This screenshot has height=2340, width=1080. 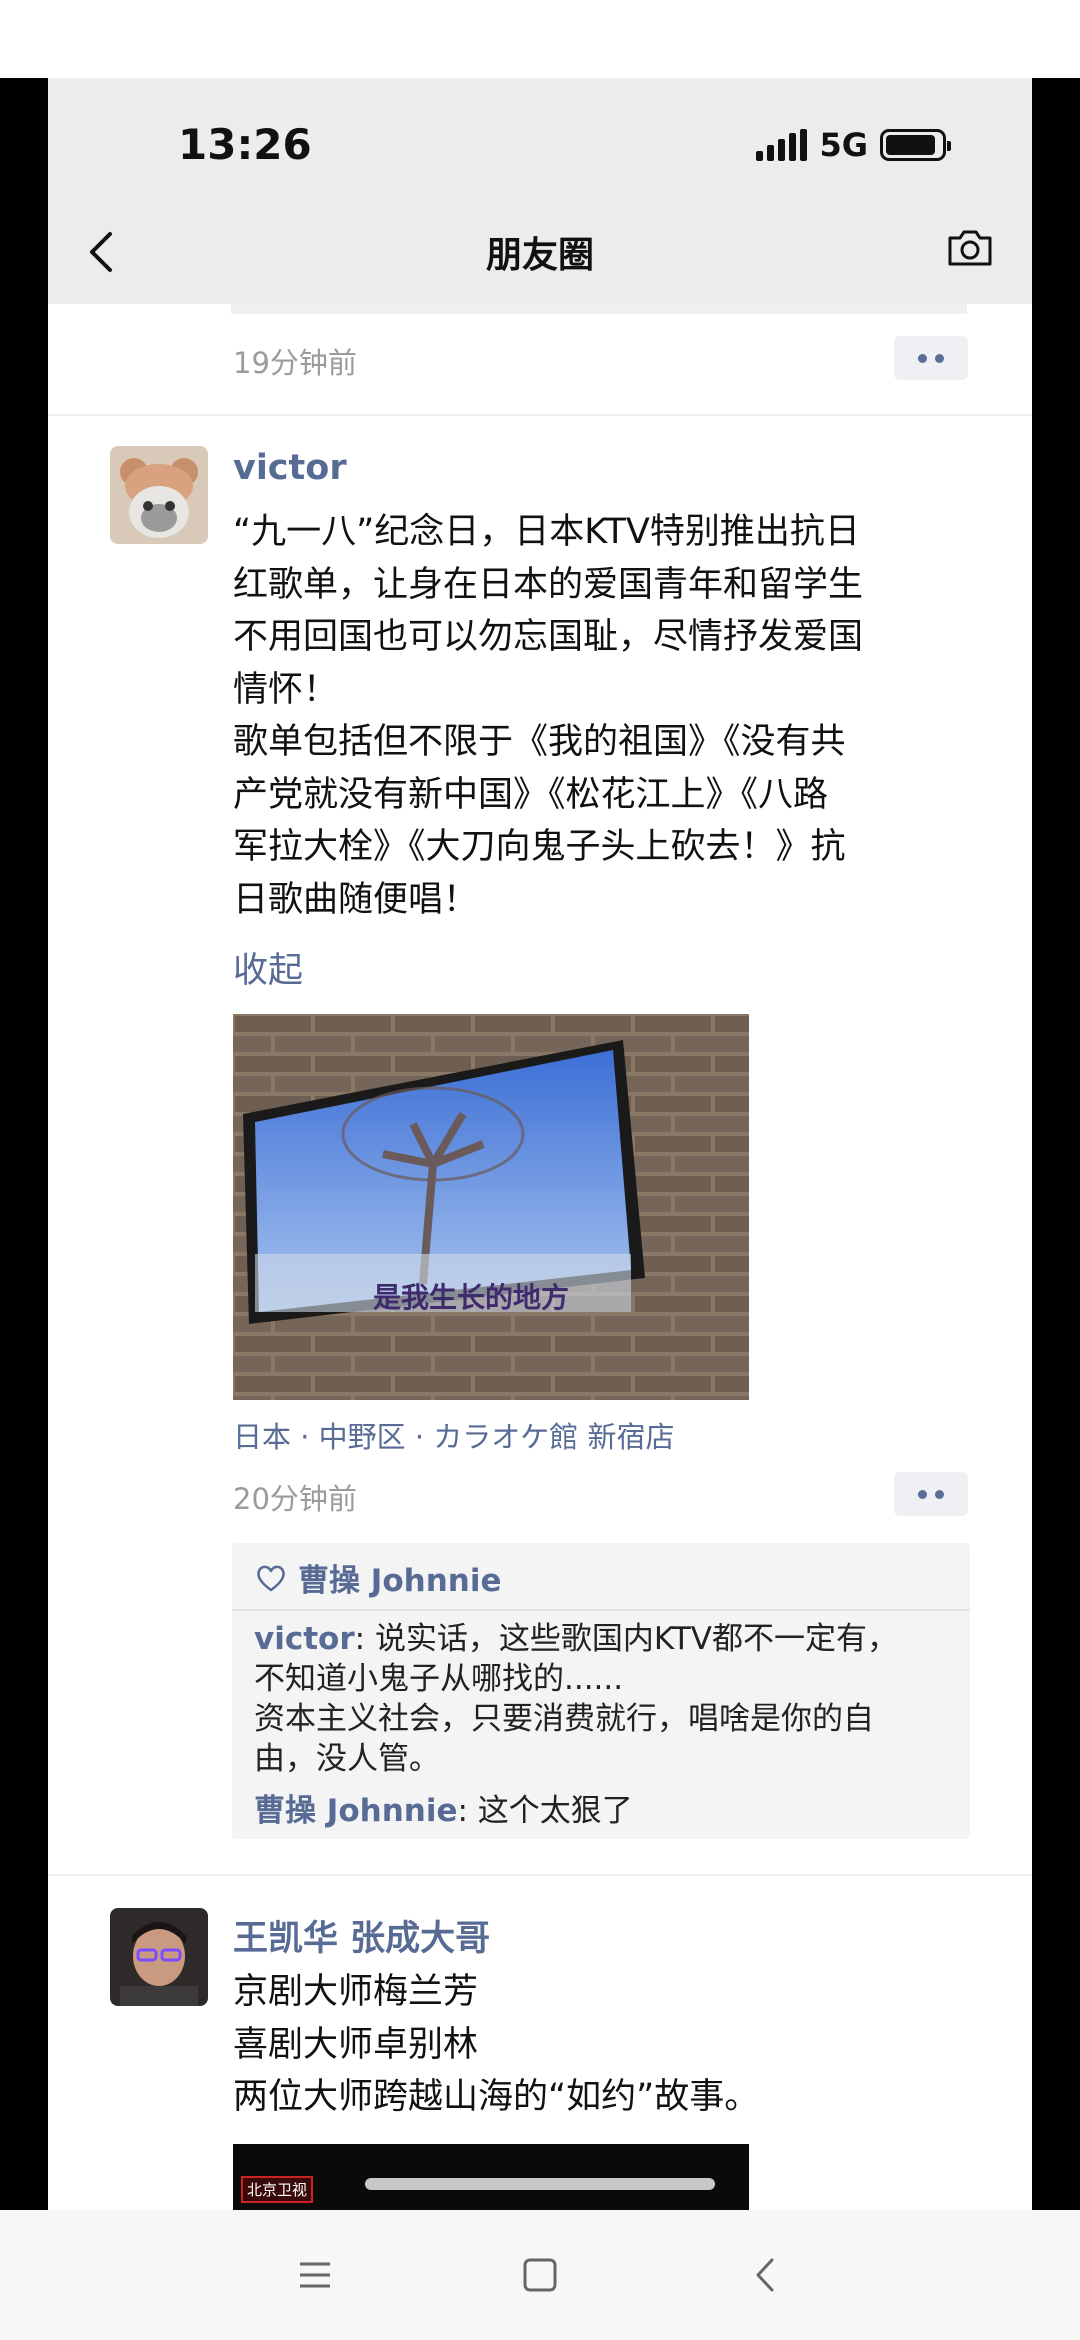 I want to click on page-title: 朋友圈, so click(x=539, y=255).